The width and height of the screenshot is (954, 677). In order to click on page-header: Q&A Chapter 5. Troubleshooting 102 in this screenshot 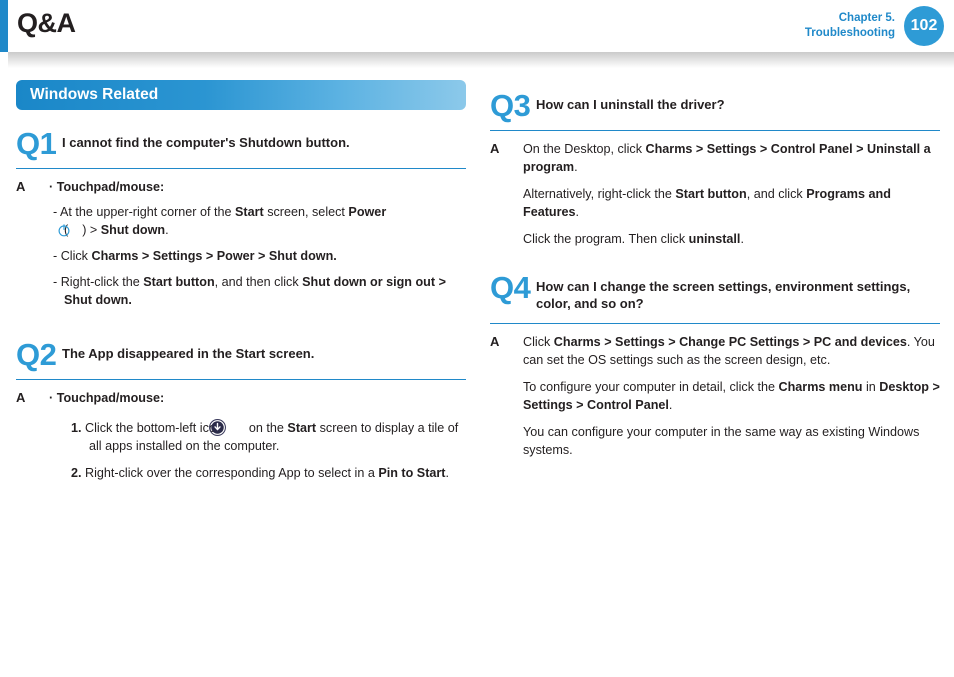, I will do `click(477, 26)`.